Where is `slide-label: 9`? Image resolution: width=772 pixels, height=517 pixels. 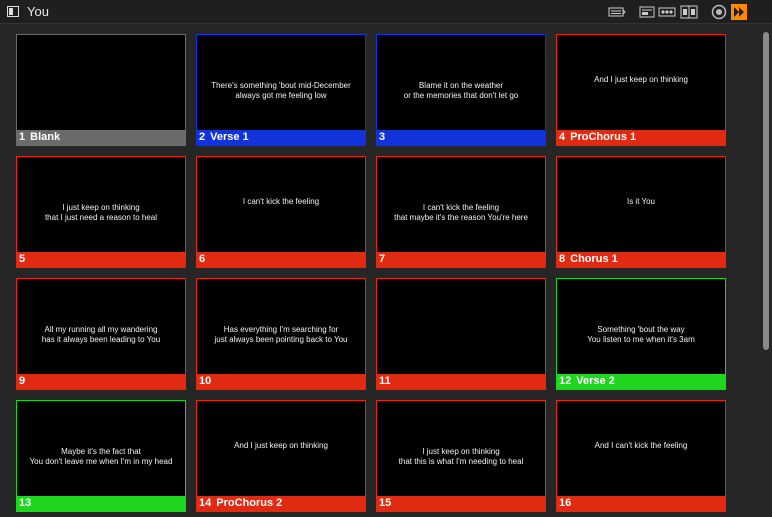 slide-label: 9 is located at coordinates (101, 381).